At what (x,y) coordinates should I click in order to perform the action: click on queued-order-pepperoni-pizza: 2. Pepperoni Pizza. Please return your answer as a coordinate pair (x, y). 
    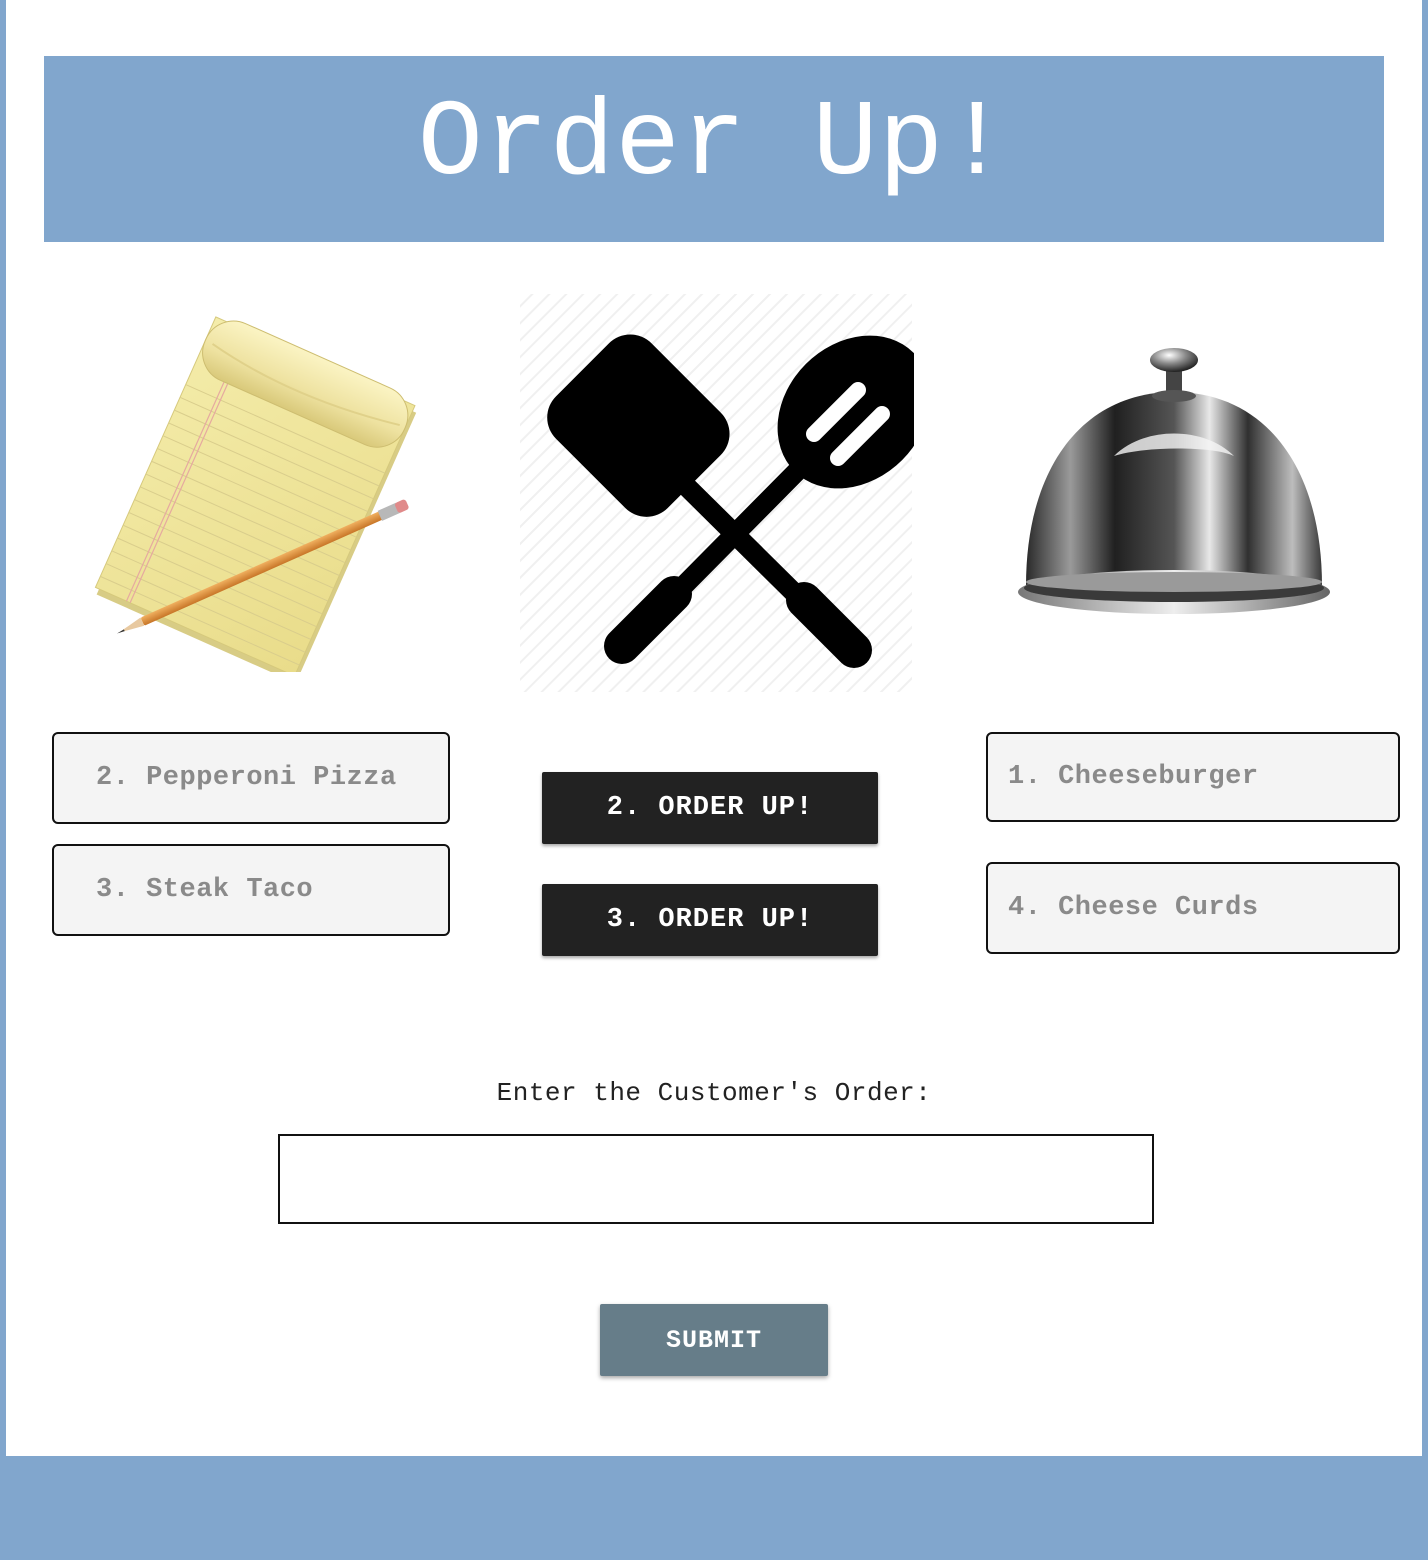
    Looking at the image, I should click on (251, 778).